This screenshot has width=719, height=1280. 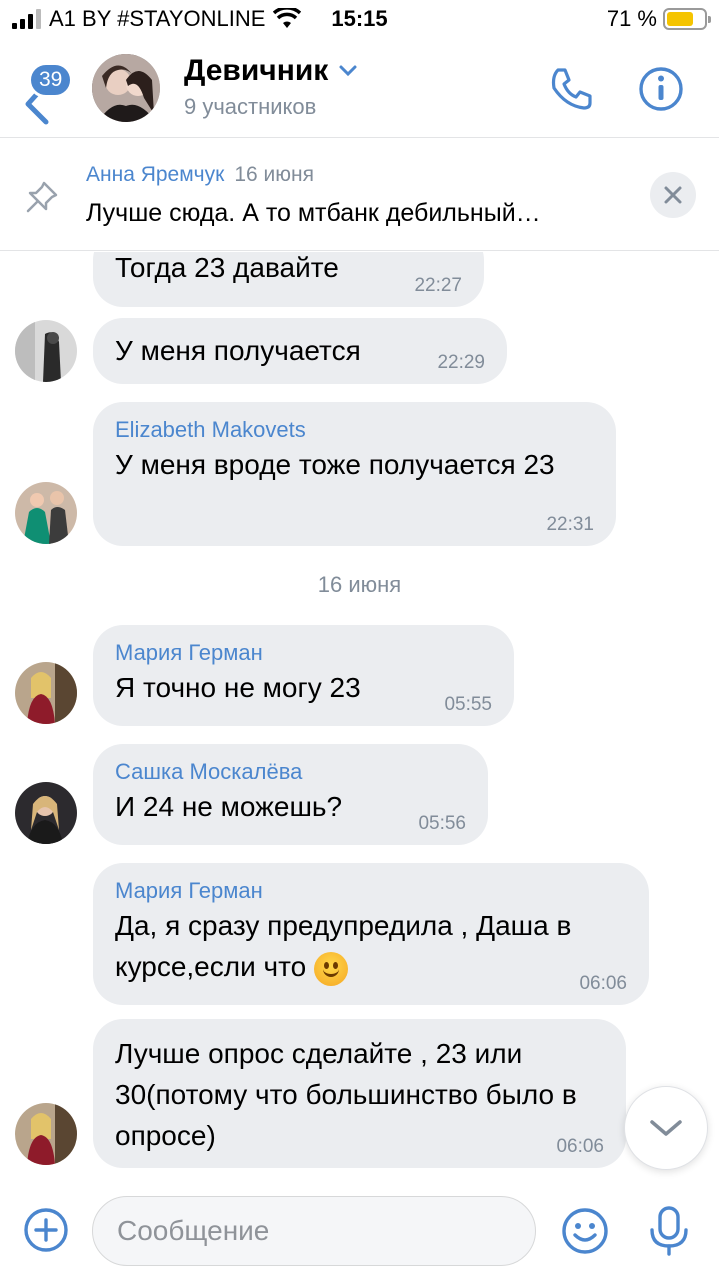 What do you see at coordinates (335, 464) in the screenshot?
I see `message-text: У меня вроде тоже получается 23` at bounding box center [335, 464].